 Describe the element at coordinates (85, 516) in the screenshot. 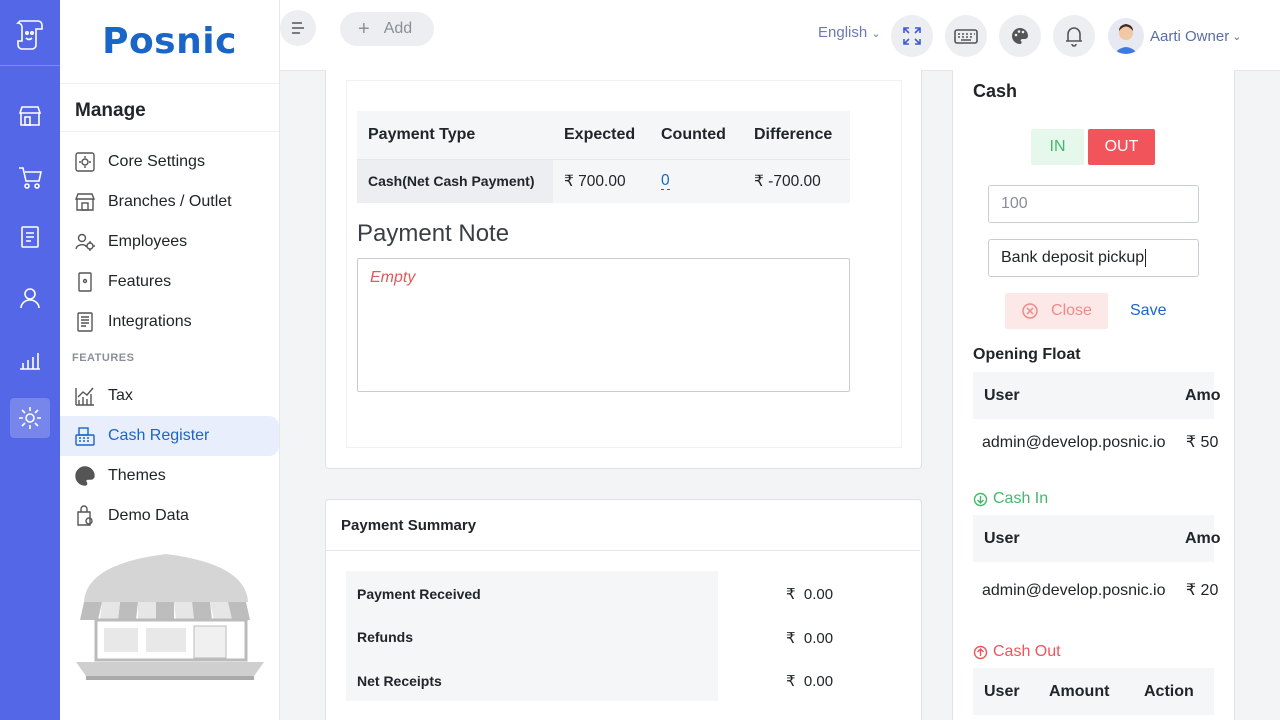

I see `demo-data-icon` at that location.